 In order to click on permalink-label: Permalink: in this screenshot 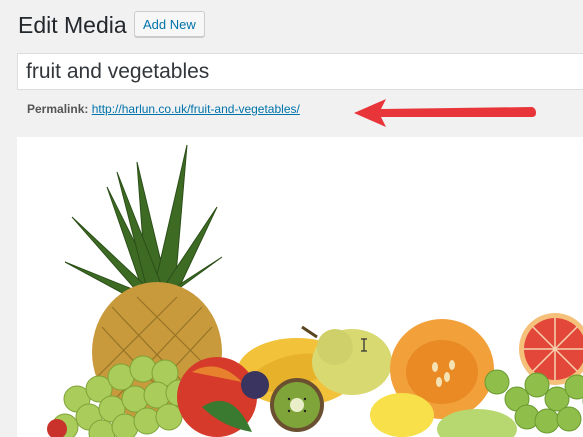, I will do `click(58, 109)`.